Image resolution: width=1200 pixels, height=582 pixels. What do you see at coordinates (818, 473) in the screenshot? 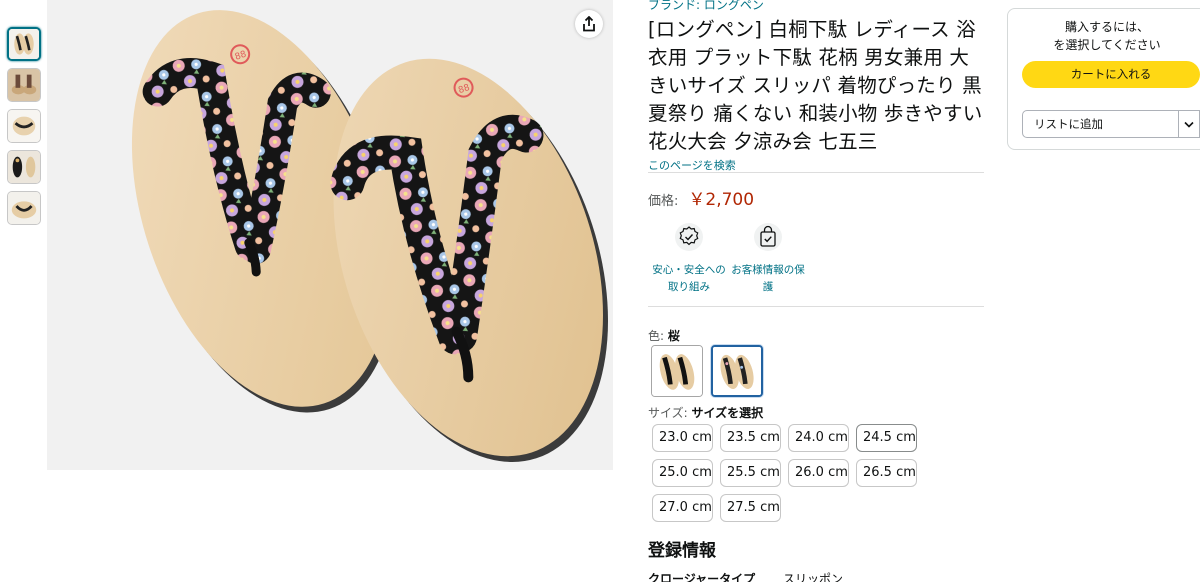
I see `size-option: 26.0 cm` at bounding box center [818, 473].